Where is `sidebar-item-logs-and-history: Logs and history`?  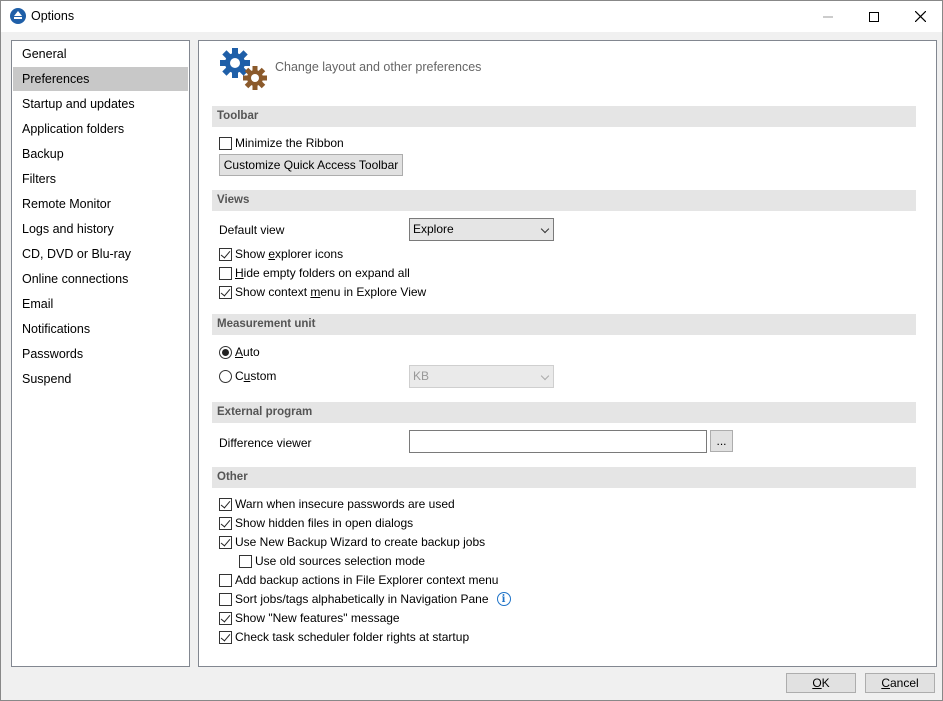 sidebar-item-logs-and-history: Logs and history is located at coordinates (100, 229).